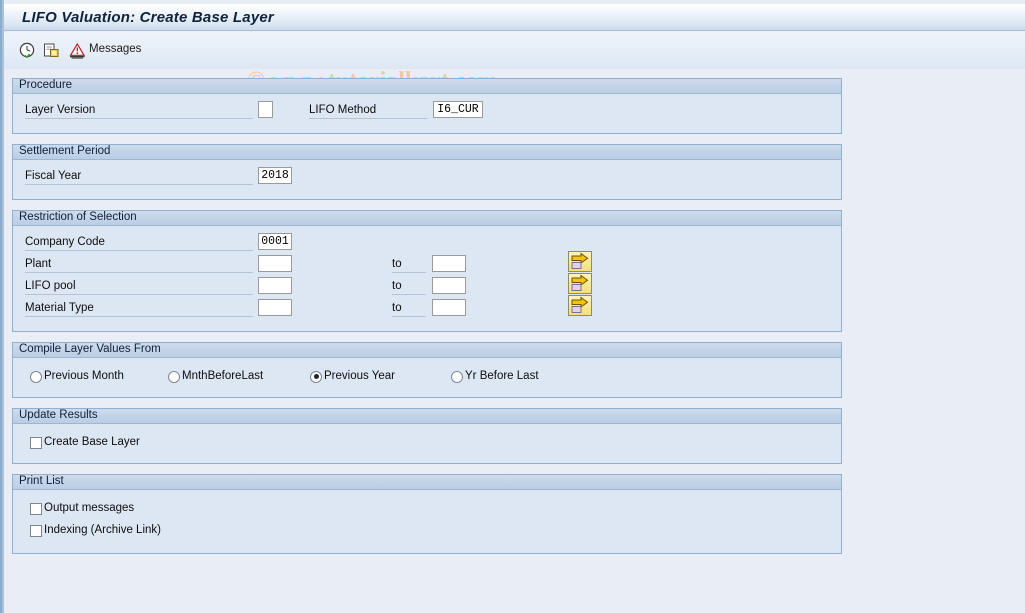  I want to click on company-code-label: Company Code, so click(139, 243).